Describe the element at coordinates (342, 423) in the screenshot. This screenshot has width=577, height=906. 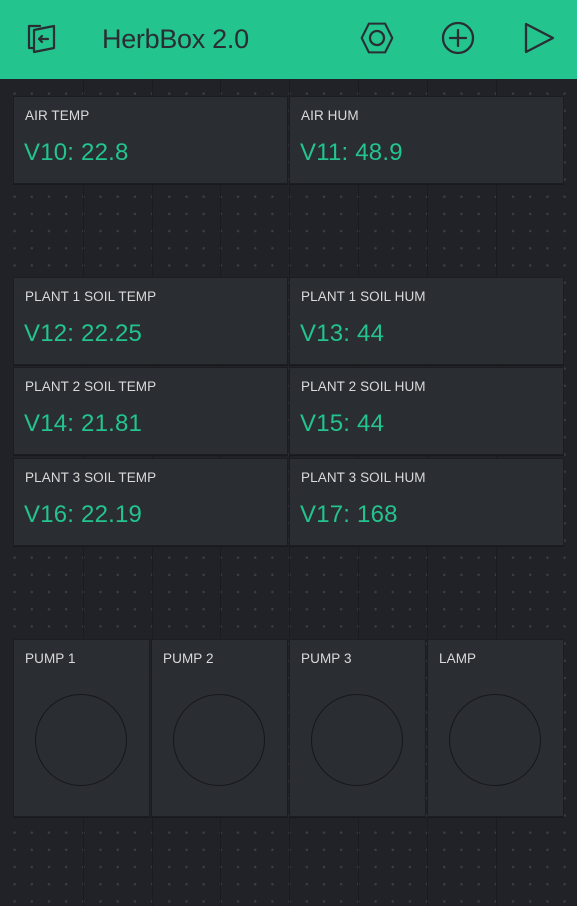
I see `display-value: V15: 44` at that location.